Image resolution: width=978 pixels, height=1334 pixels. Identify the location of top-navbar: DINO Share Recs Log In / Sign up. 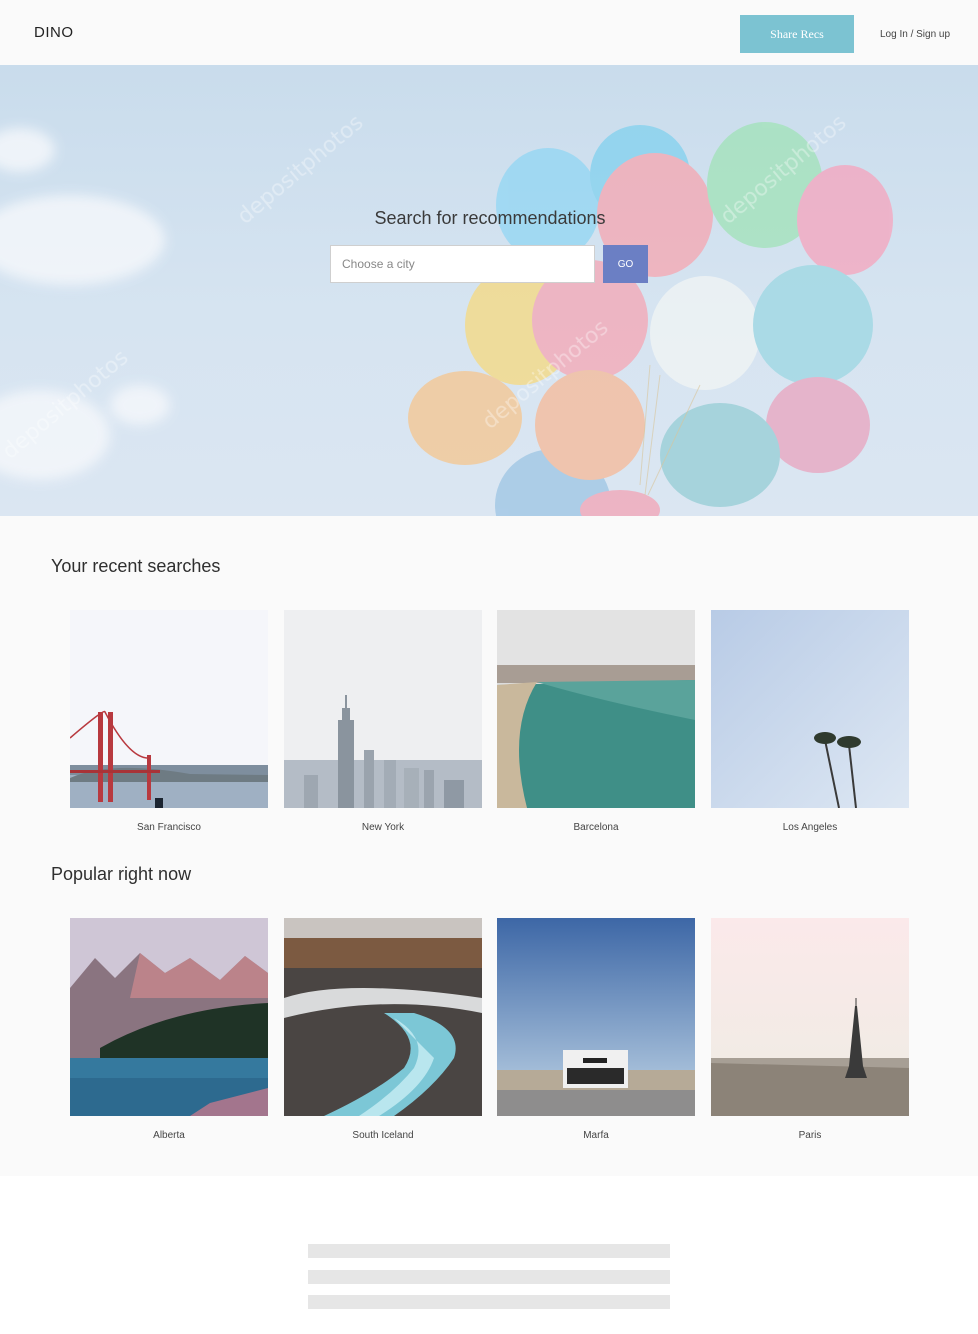
(489, 32).